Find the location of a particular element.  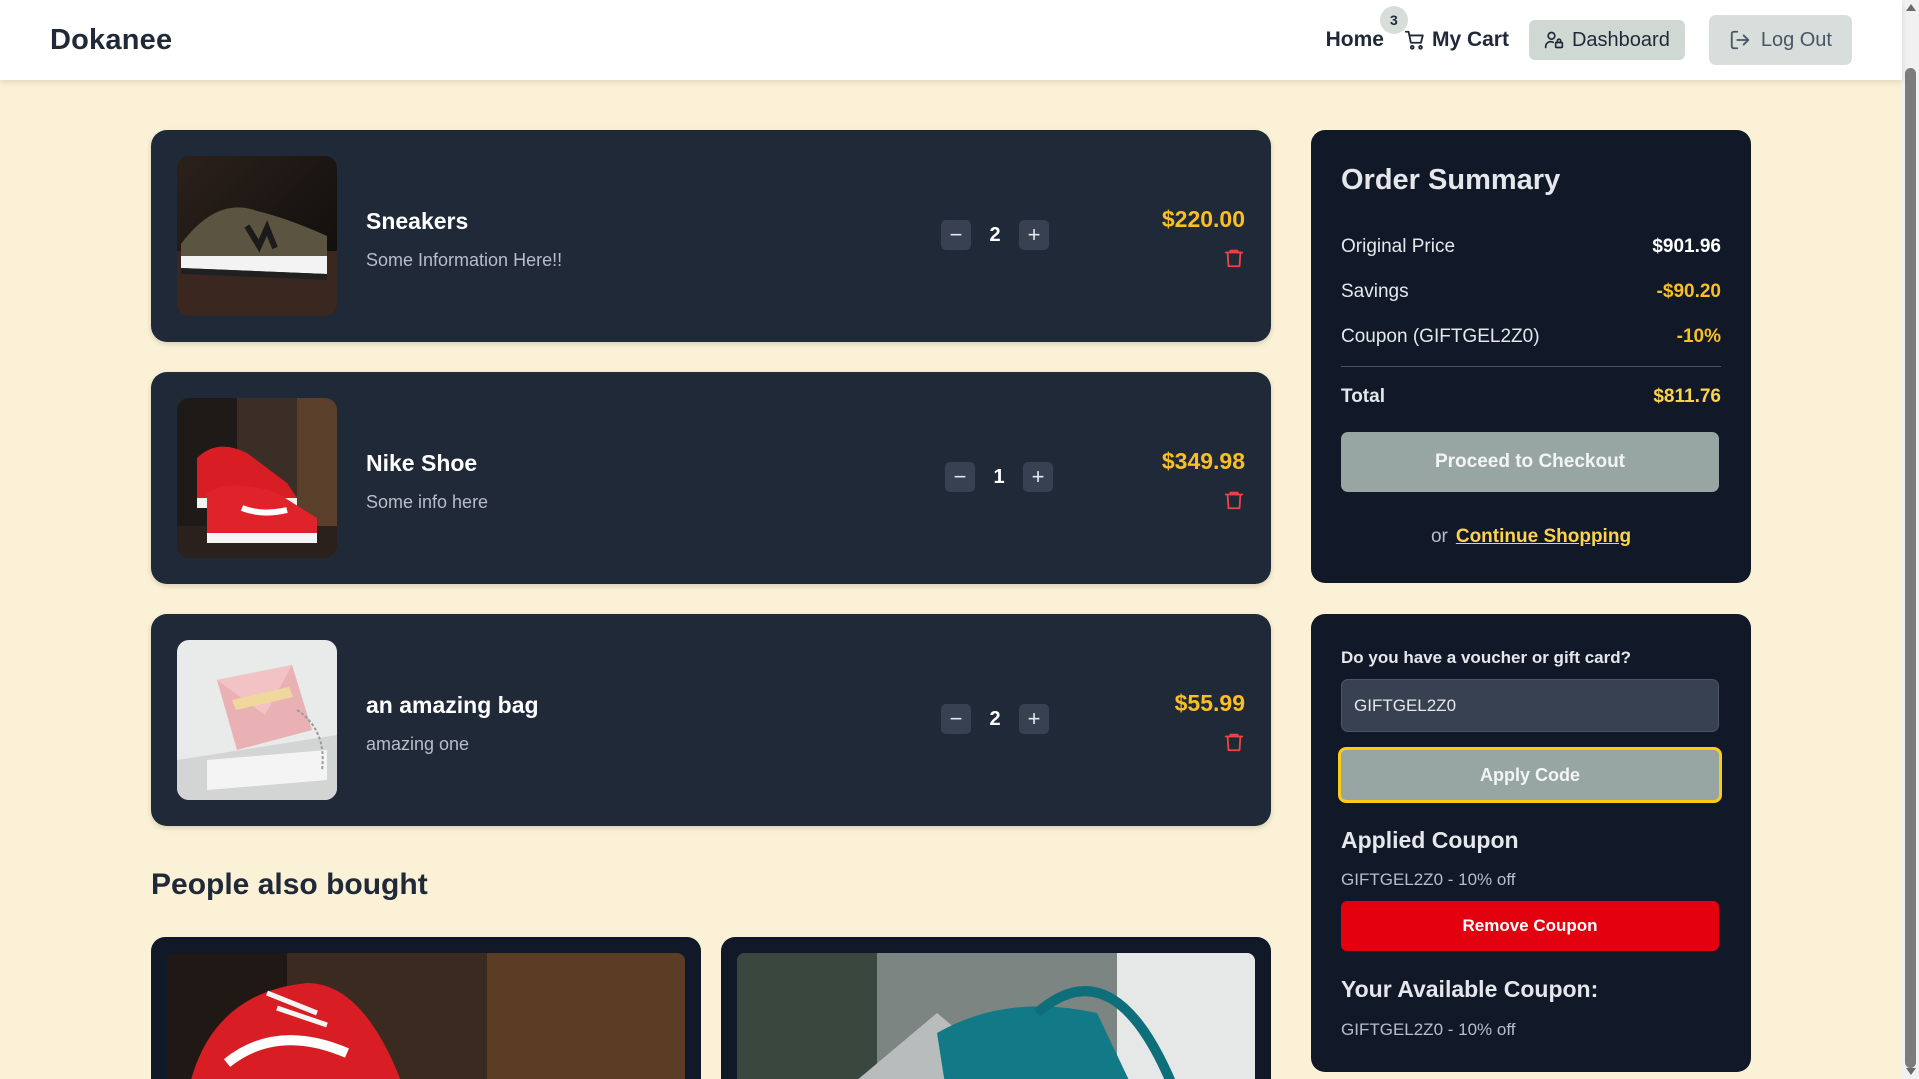

brand-logo: Dokanee is located at coordinates (111, 40).